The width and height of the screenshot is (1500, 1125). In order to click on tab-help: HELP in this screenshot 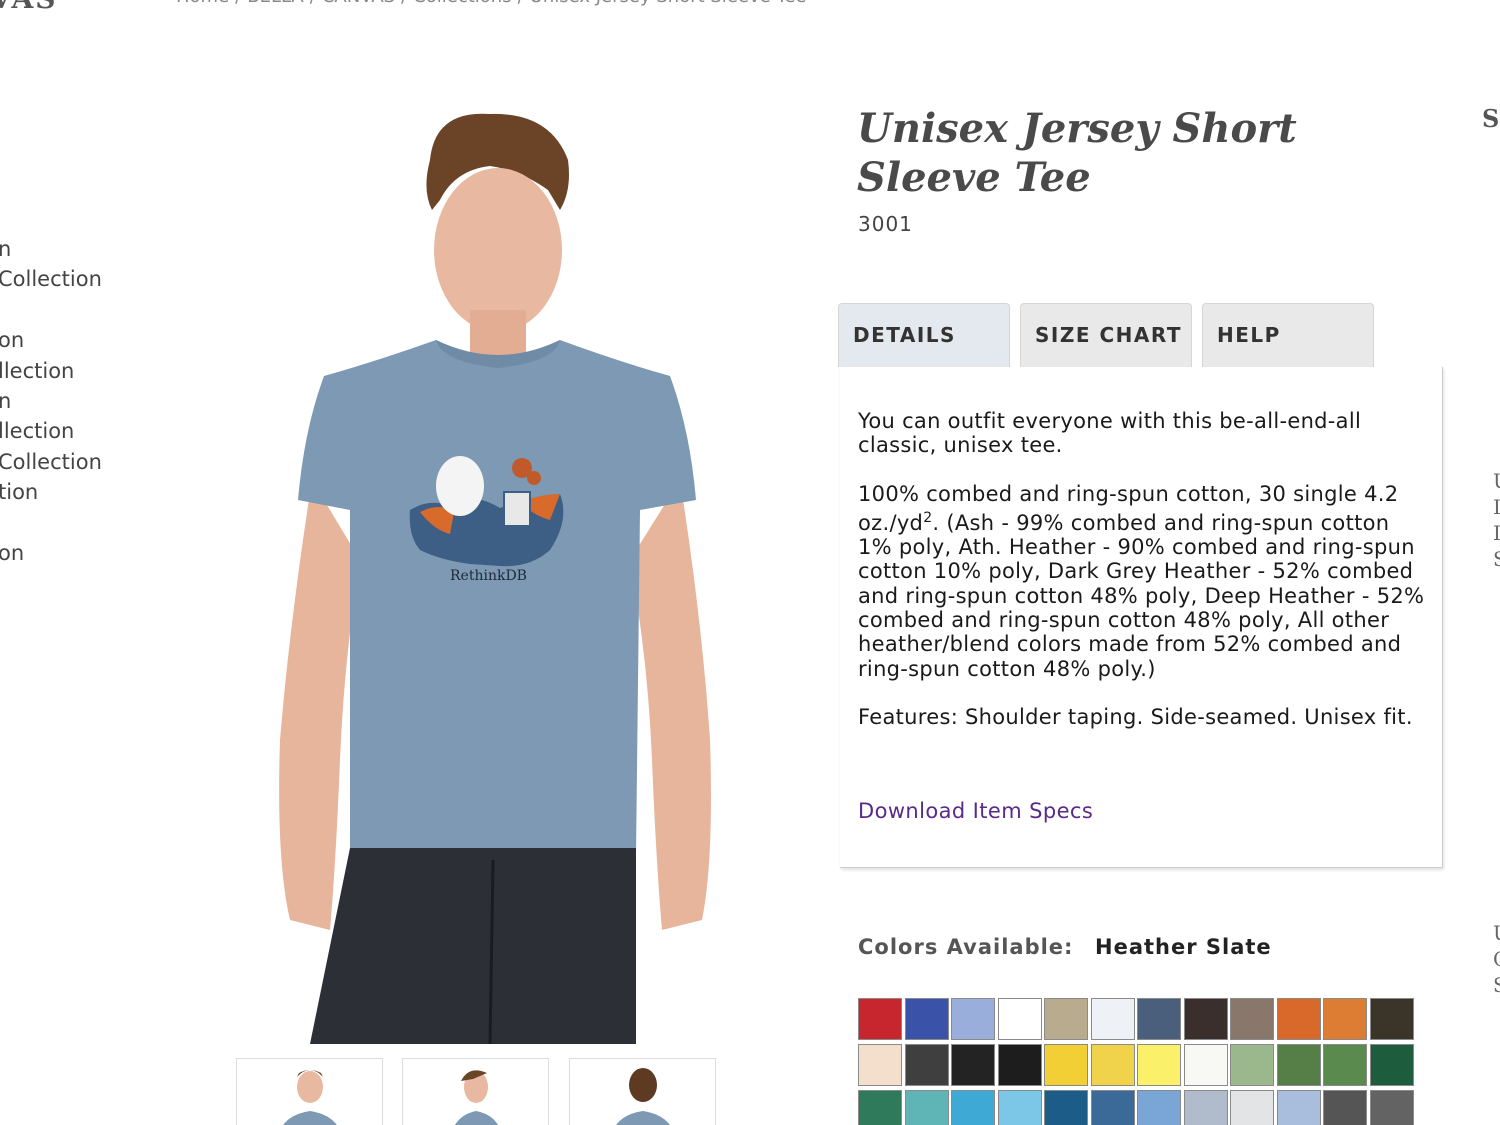, I will do `click(1288, 335)`.